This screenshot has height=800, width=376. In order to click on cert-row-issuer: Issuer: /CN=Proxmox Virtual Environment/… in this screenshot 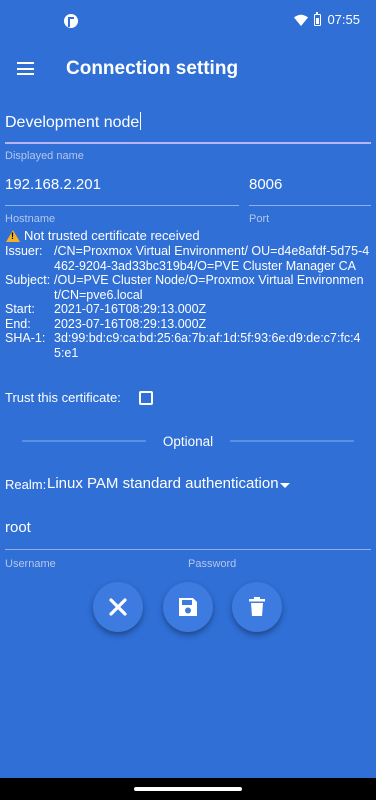, I will do `click(187, 258)`.